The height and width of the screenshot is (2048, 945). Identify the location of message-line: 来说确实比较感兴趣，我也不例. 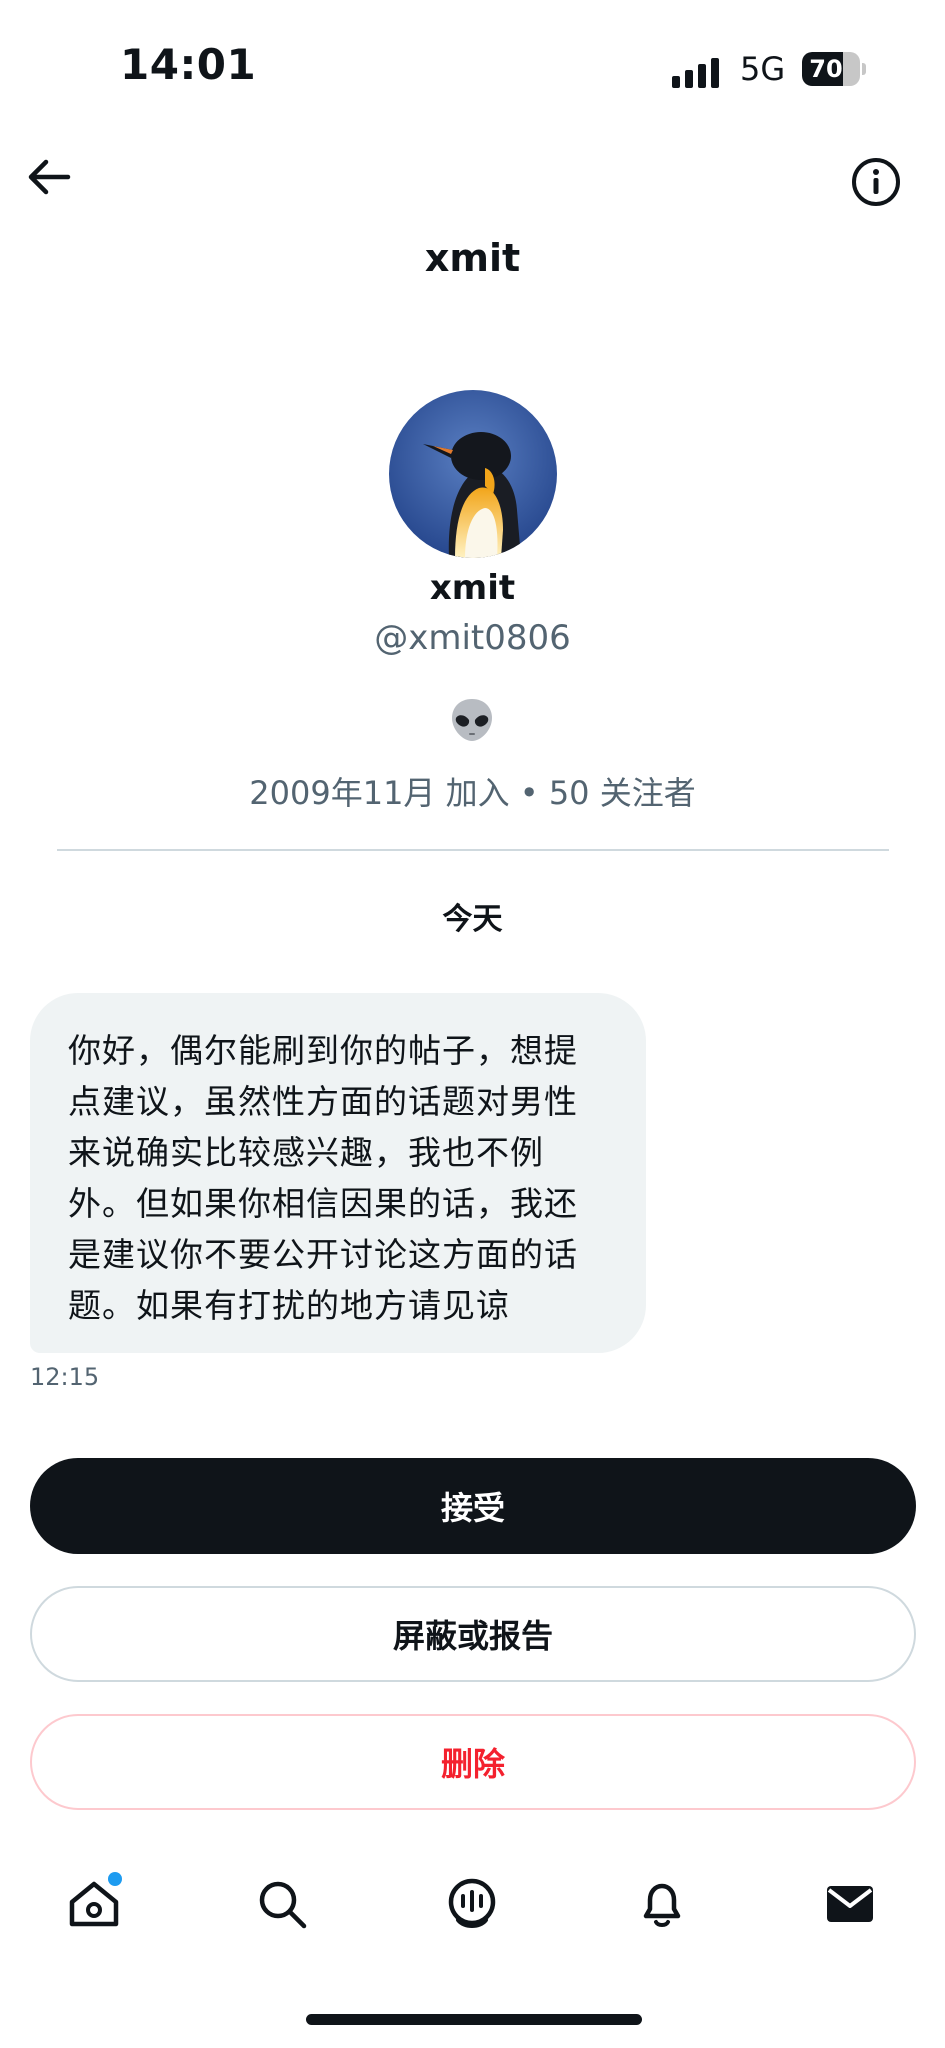
(306, 1152).